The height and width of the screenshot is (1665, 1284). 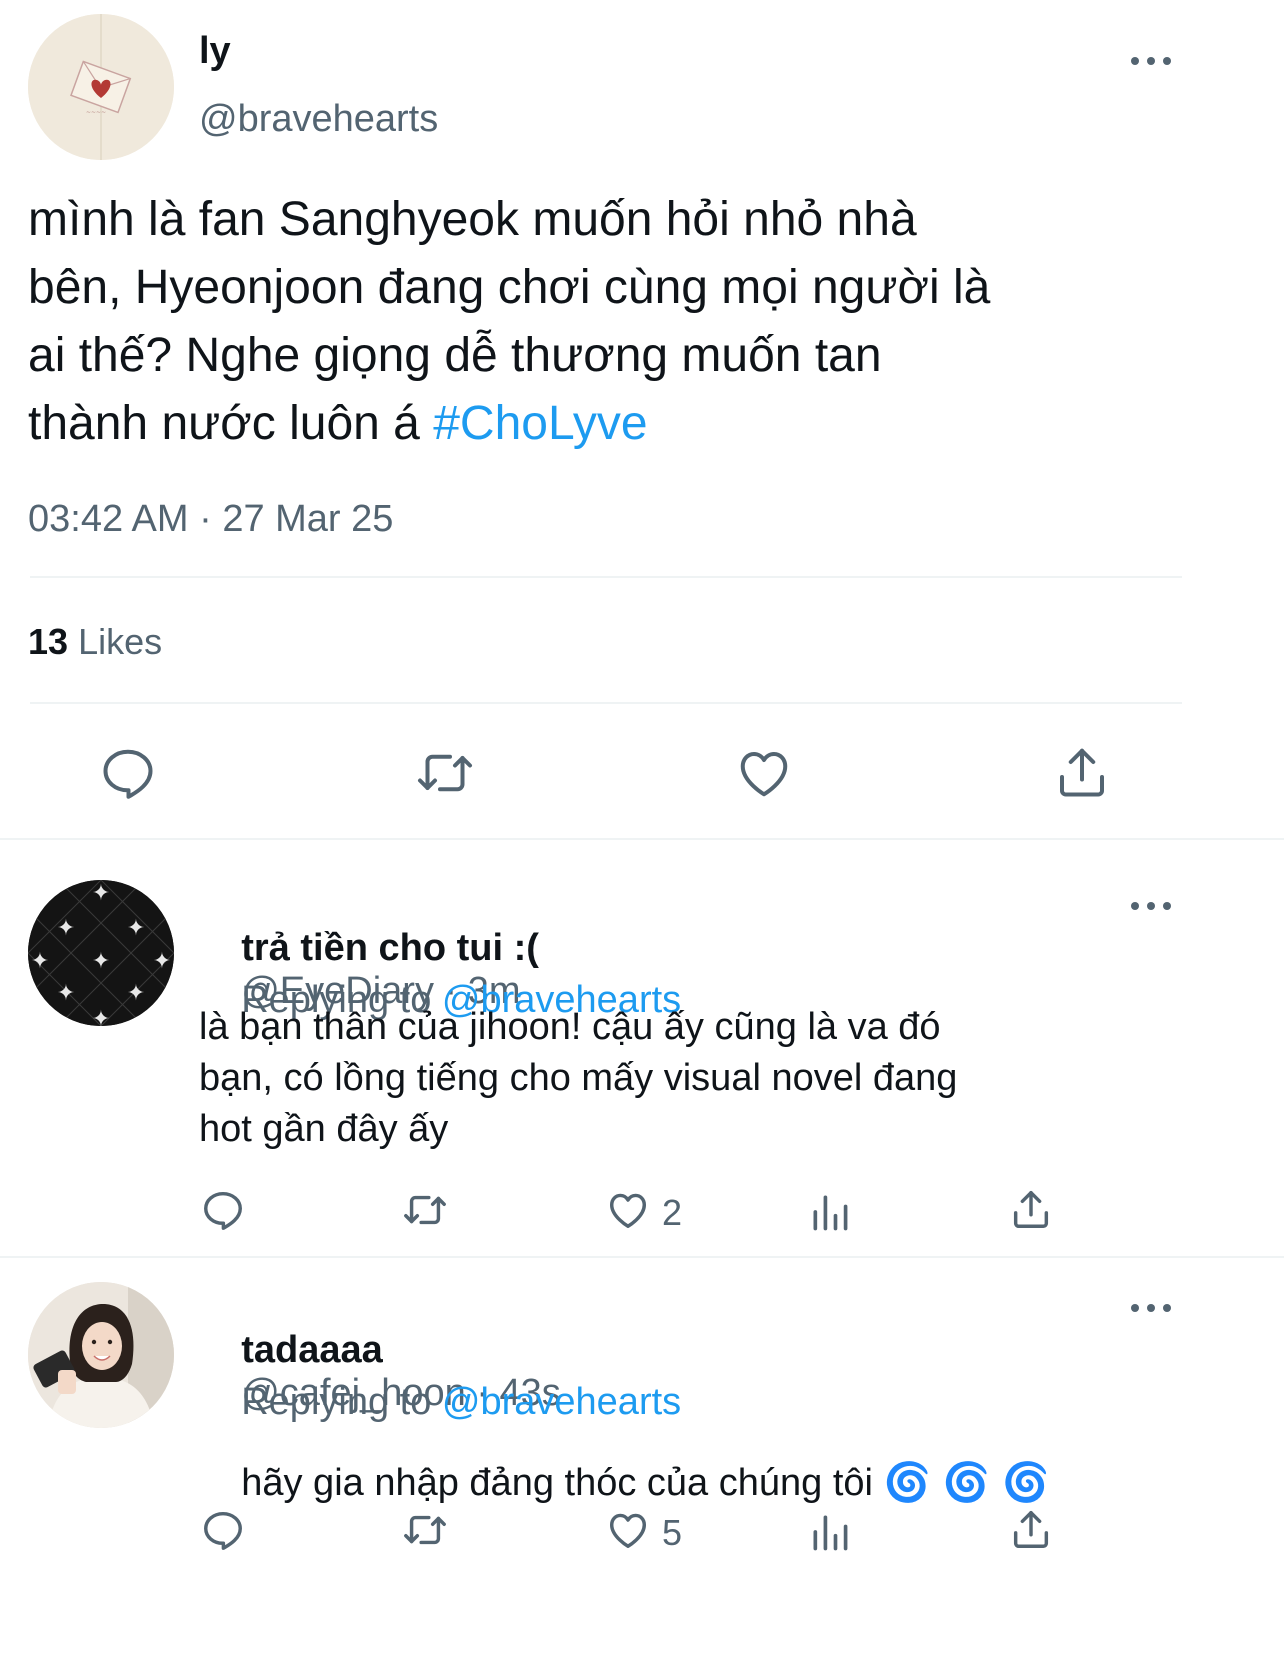 What do you see at coordinates (324, 1129) in the screenshot?
I see `reply-text-line: hot gần đây ấy` at bounding box center [324, 1129].